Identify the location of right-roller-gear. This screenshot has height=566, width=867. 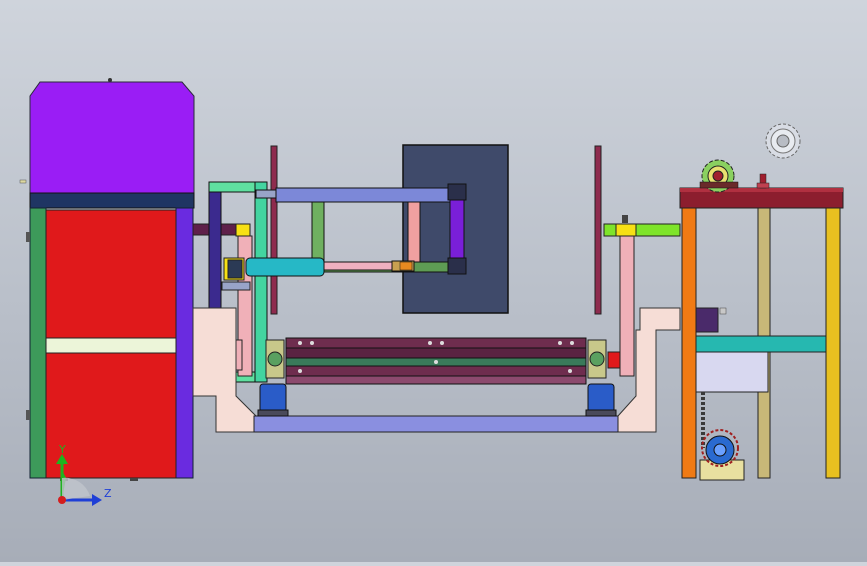
(604, 359).